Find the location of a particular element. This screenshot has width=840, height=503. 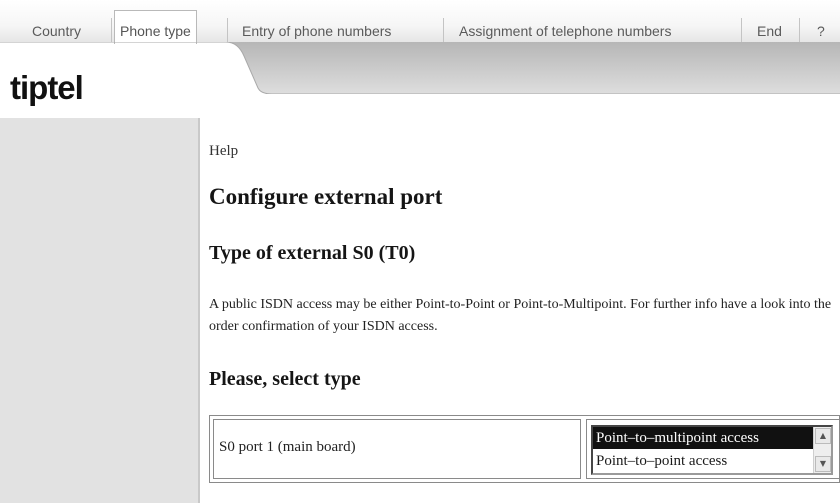

tiptel-logo: tiptel is located at coordinates (47, 87).